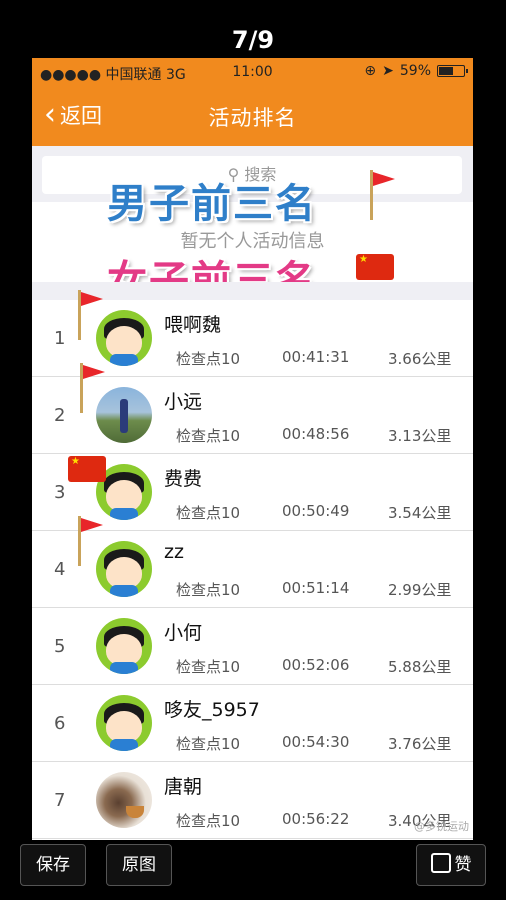 Image resolution: width=506 pixels, height=900 pixels. What do you see at coordinates (60, 569) in the screenshot?
I see `rank-number: 4` at bounding box center [60, 569].